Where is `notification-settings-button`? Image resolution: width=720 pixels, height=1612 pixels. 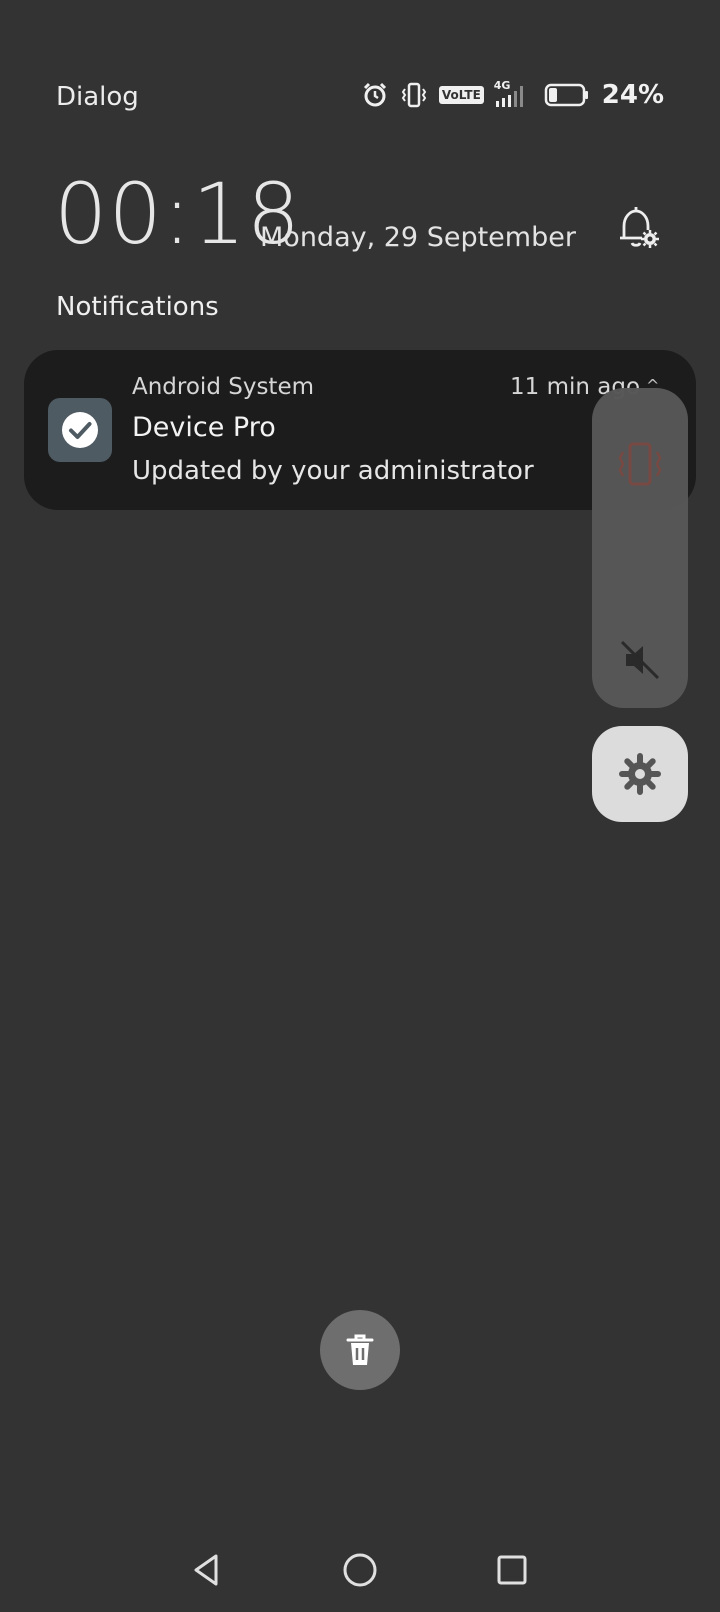 notification-settings-button is located at coordinates (638, 228).